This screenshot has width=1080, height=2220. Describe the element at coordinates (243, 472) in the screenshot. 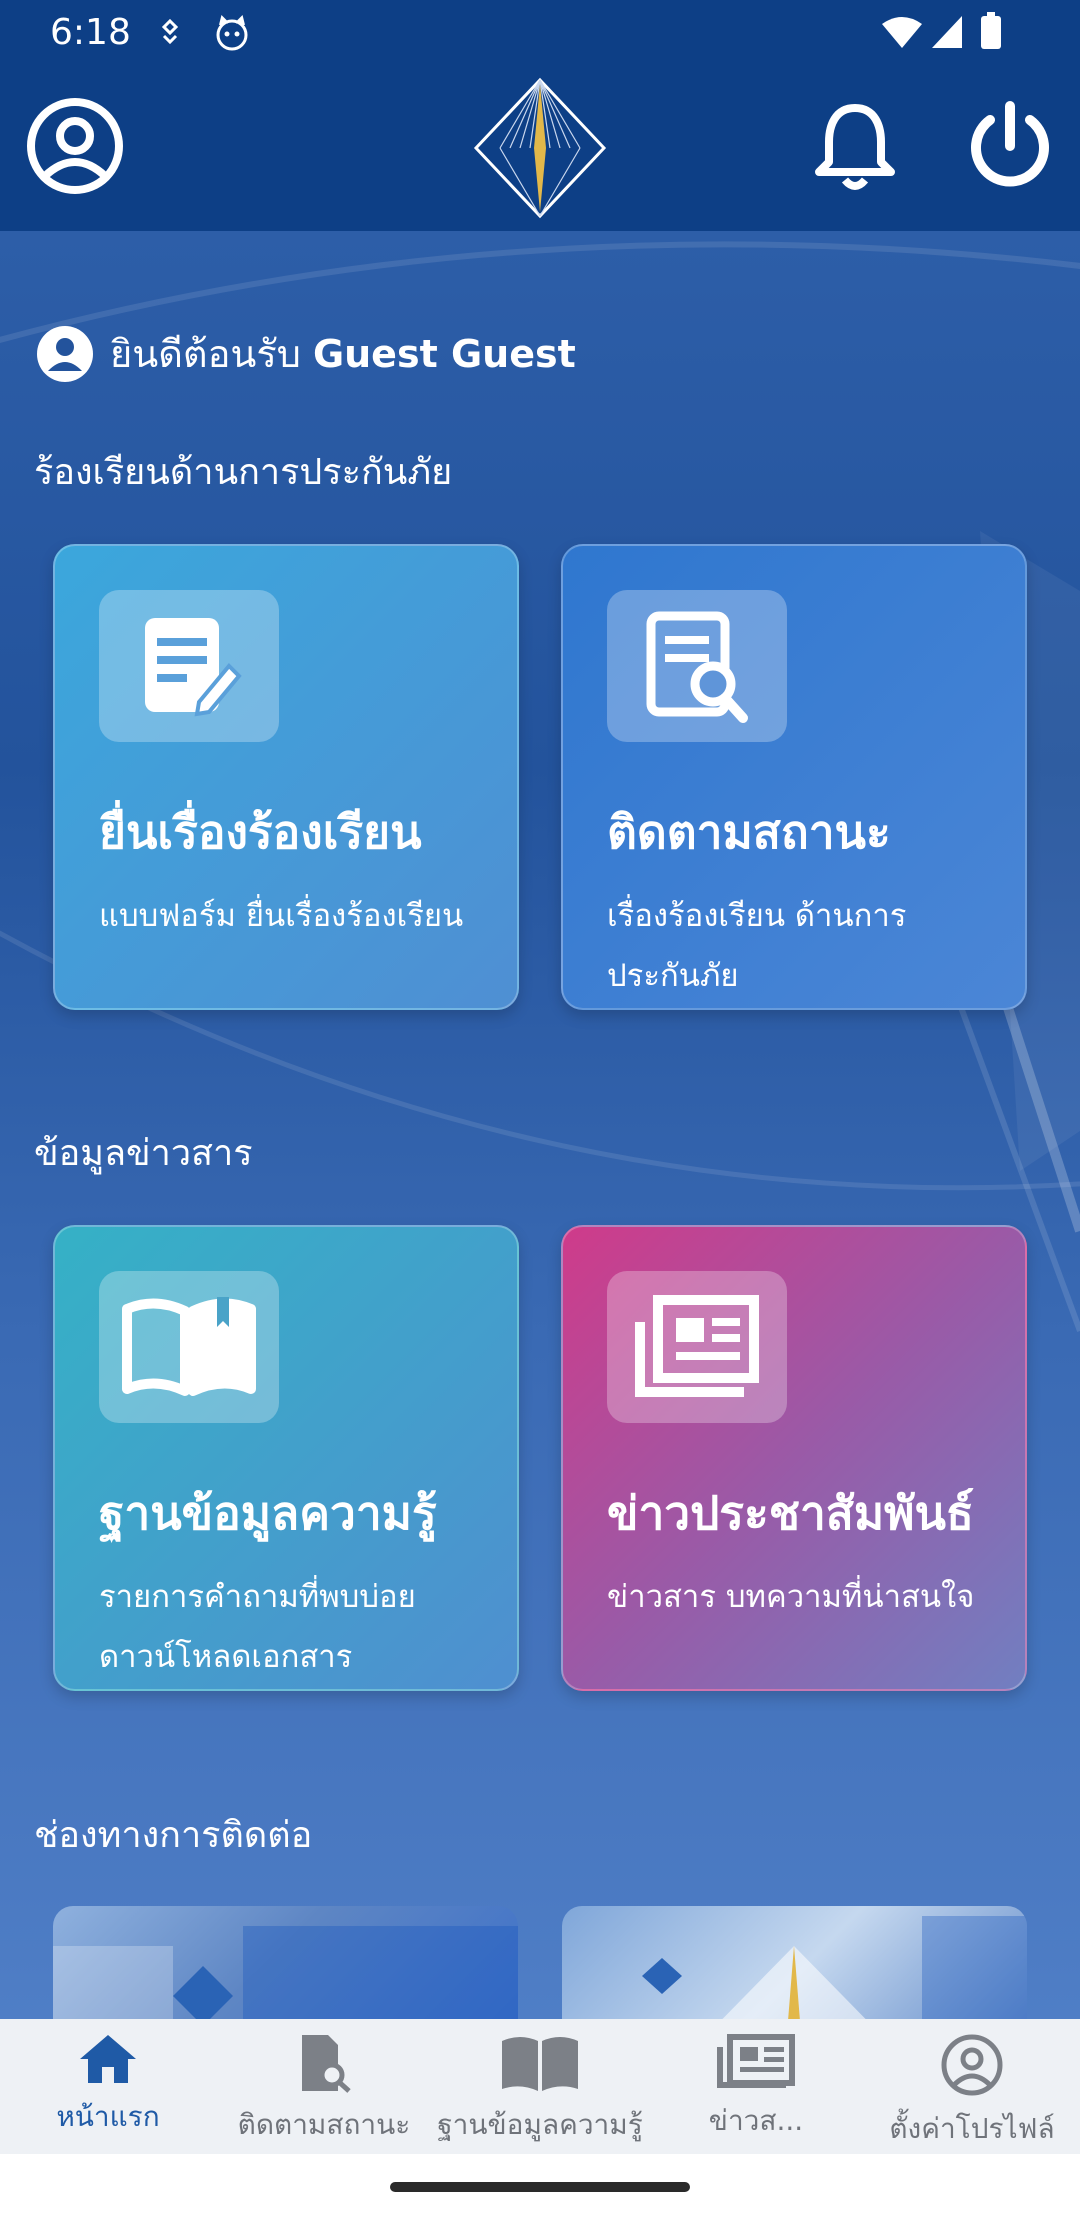

I see `section-title-complaint: ร้องเรียนด้านการประกันภัย` at that location.